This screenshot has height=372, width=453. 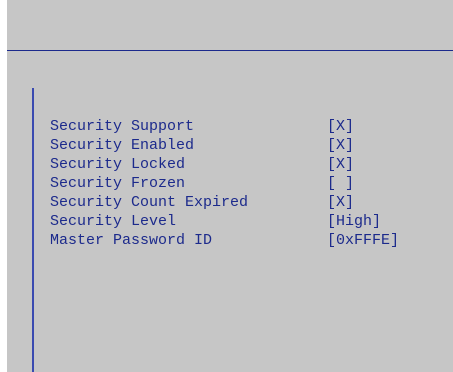 What do you see at coordinates (341, 183) in the screenshot?
I see `security-frozen-value: [ ]` at bounding box center [341, 183].